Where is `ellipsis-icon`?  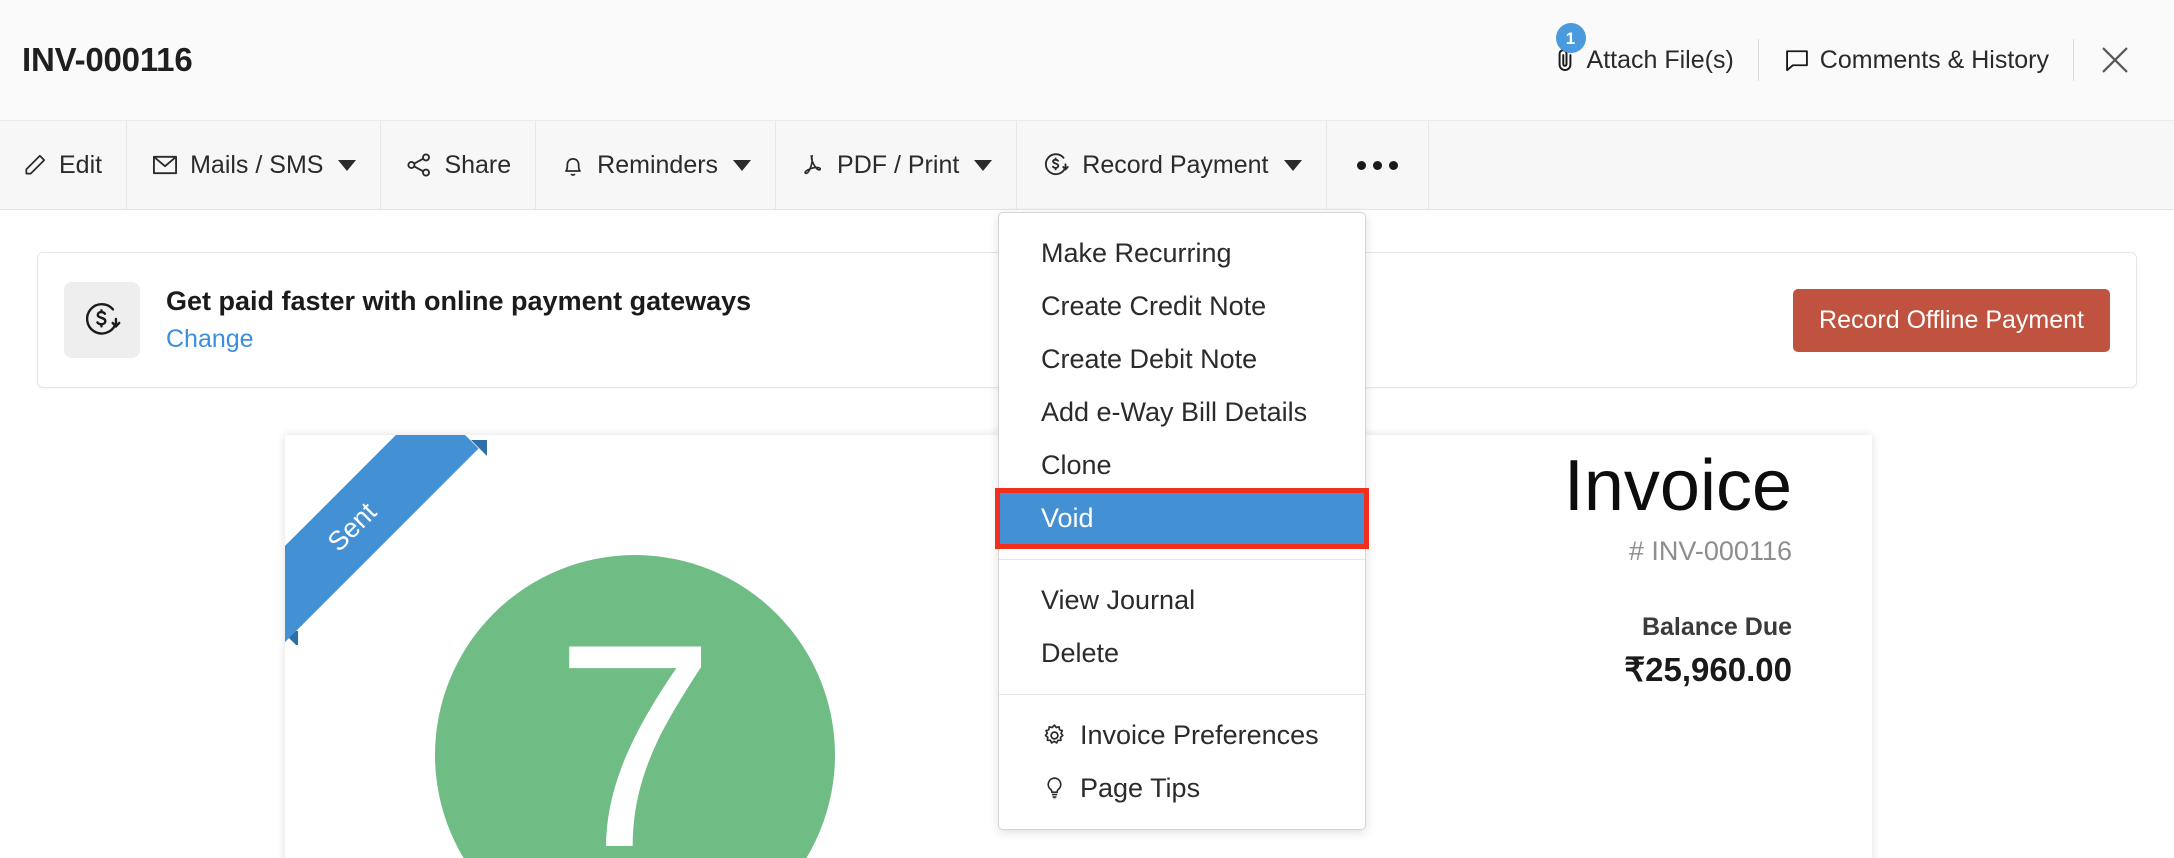
ellipsis-icon is located at coordinates (1377, 165).